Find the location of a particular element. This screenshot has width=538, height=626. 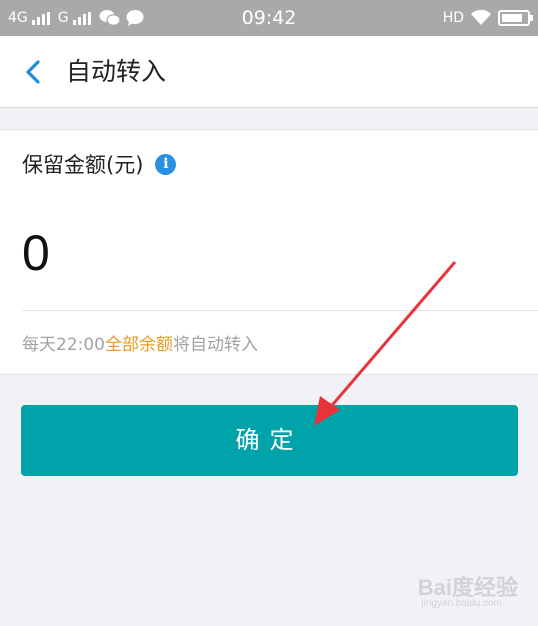

status-bar: 4G G 09:42 HD is located at coordinates (269, 18).